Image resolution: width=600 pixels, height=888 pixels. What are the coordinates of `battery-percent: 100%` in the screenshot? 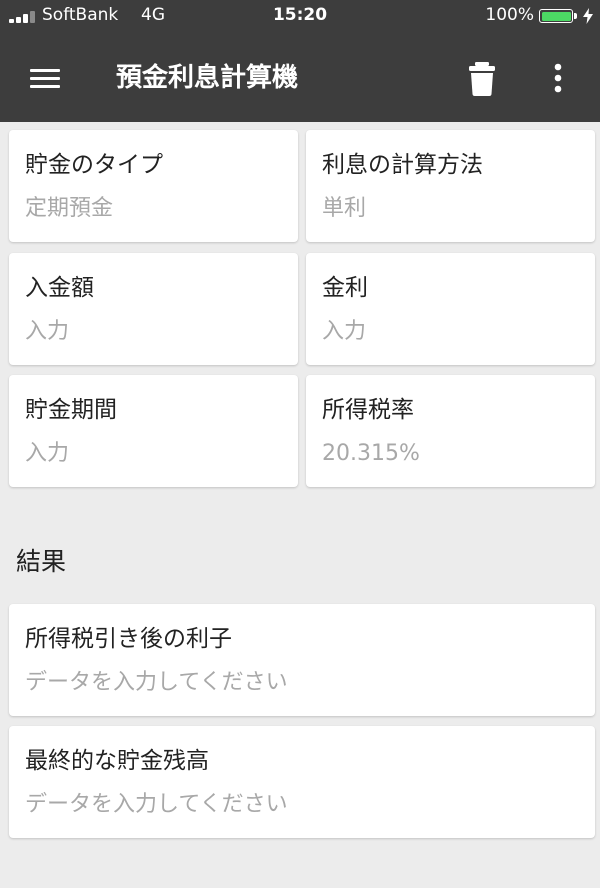 It's located at (509, 15).